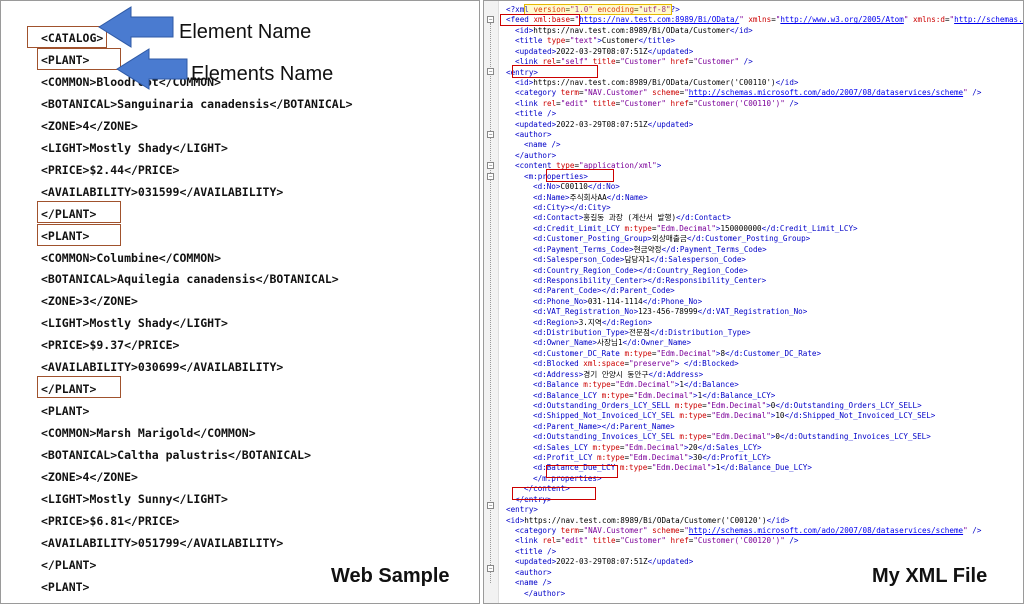  What do you see at coordinates (542, 145) in the screenshot?
I see `code-line: <name />` at bounding box center [542, 145].